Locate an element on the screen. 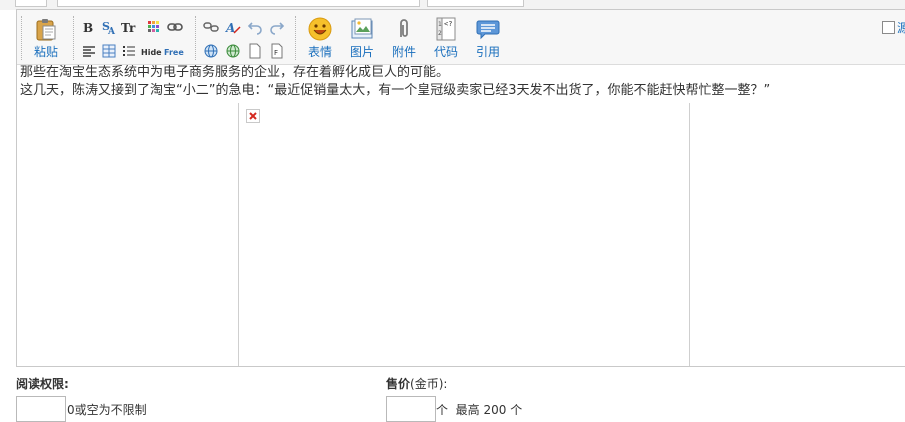 The height and width of the screenshot is (422, 905). link-icon is located at coordinates (175, 27).